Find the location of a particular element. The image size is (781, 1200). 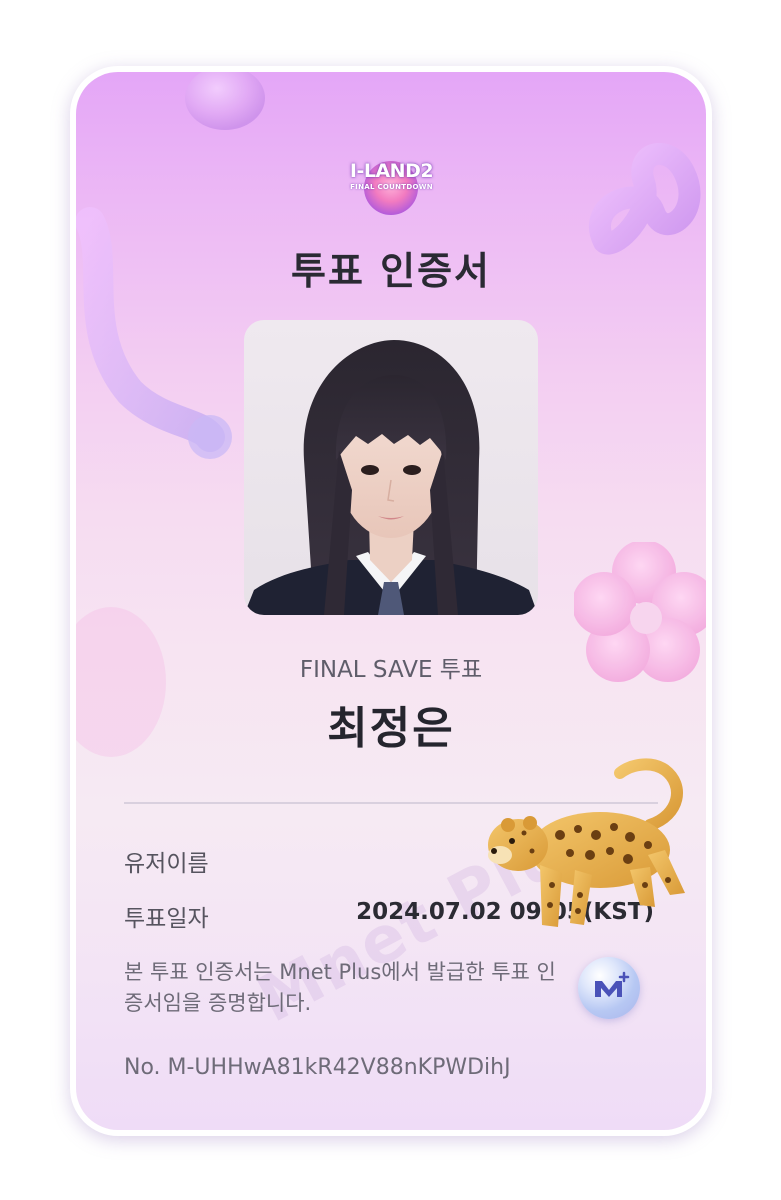

logo-main-text: I-LAND2 is located at coordinates (391, 171).